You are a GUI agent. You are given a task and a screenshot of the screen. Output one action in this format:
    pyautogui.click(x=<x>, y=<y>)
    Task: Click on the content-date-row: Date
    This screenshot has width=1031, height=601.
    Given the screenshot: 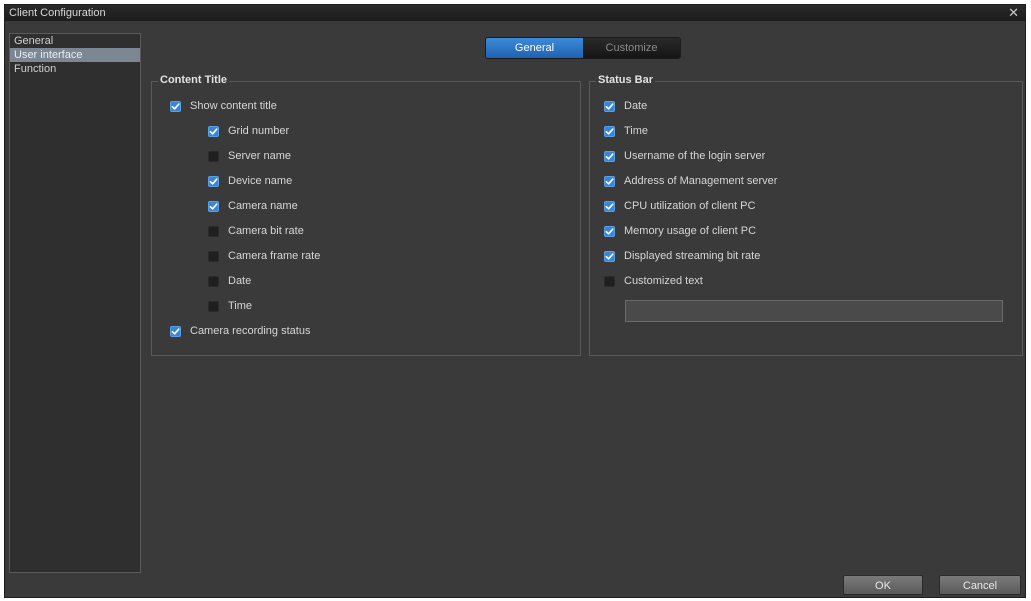 What is the action you would take?
    pyautogui.click(x=229, y=281)
    